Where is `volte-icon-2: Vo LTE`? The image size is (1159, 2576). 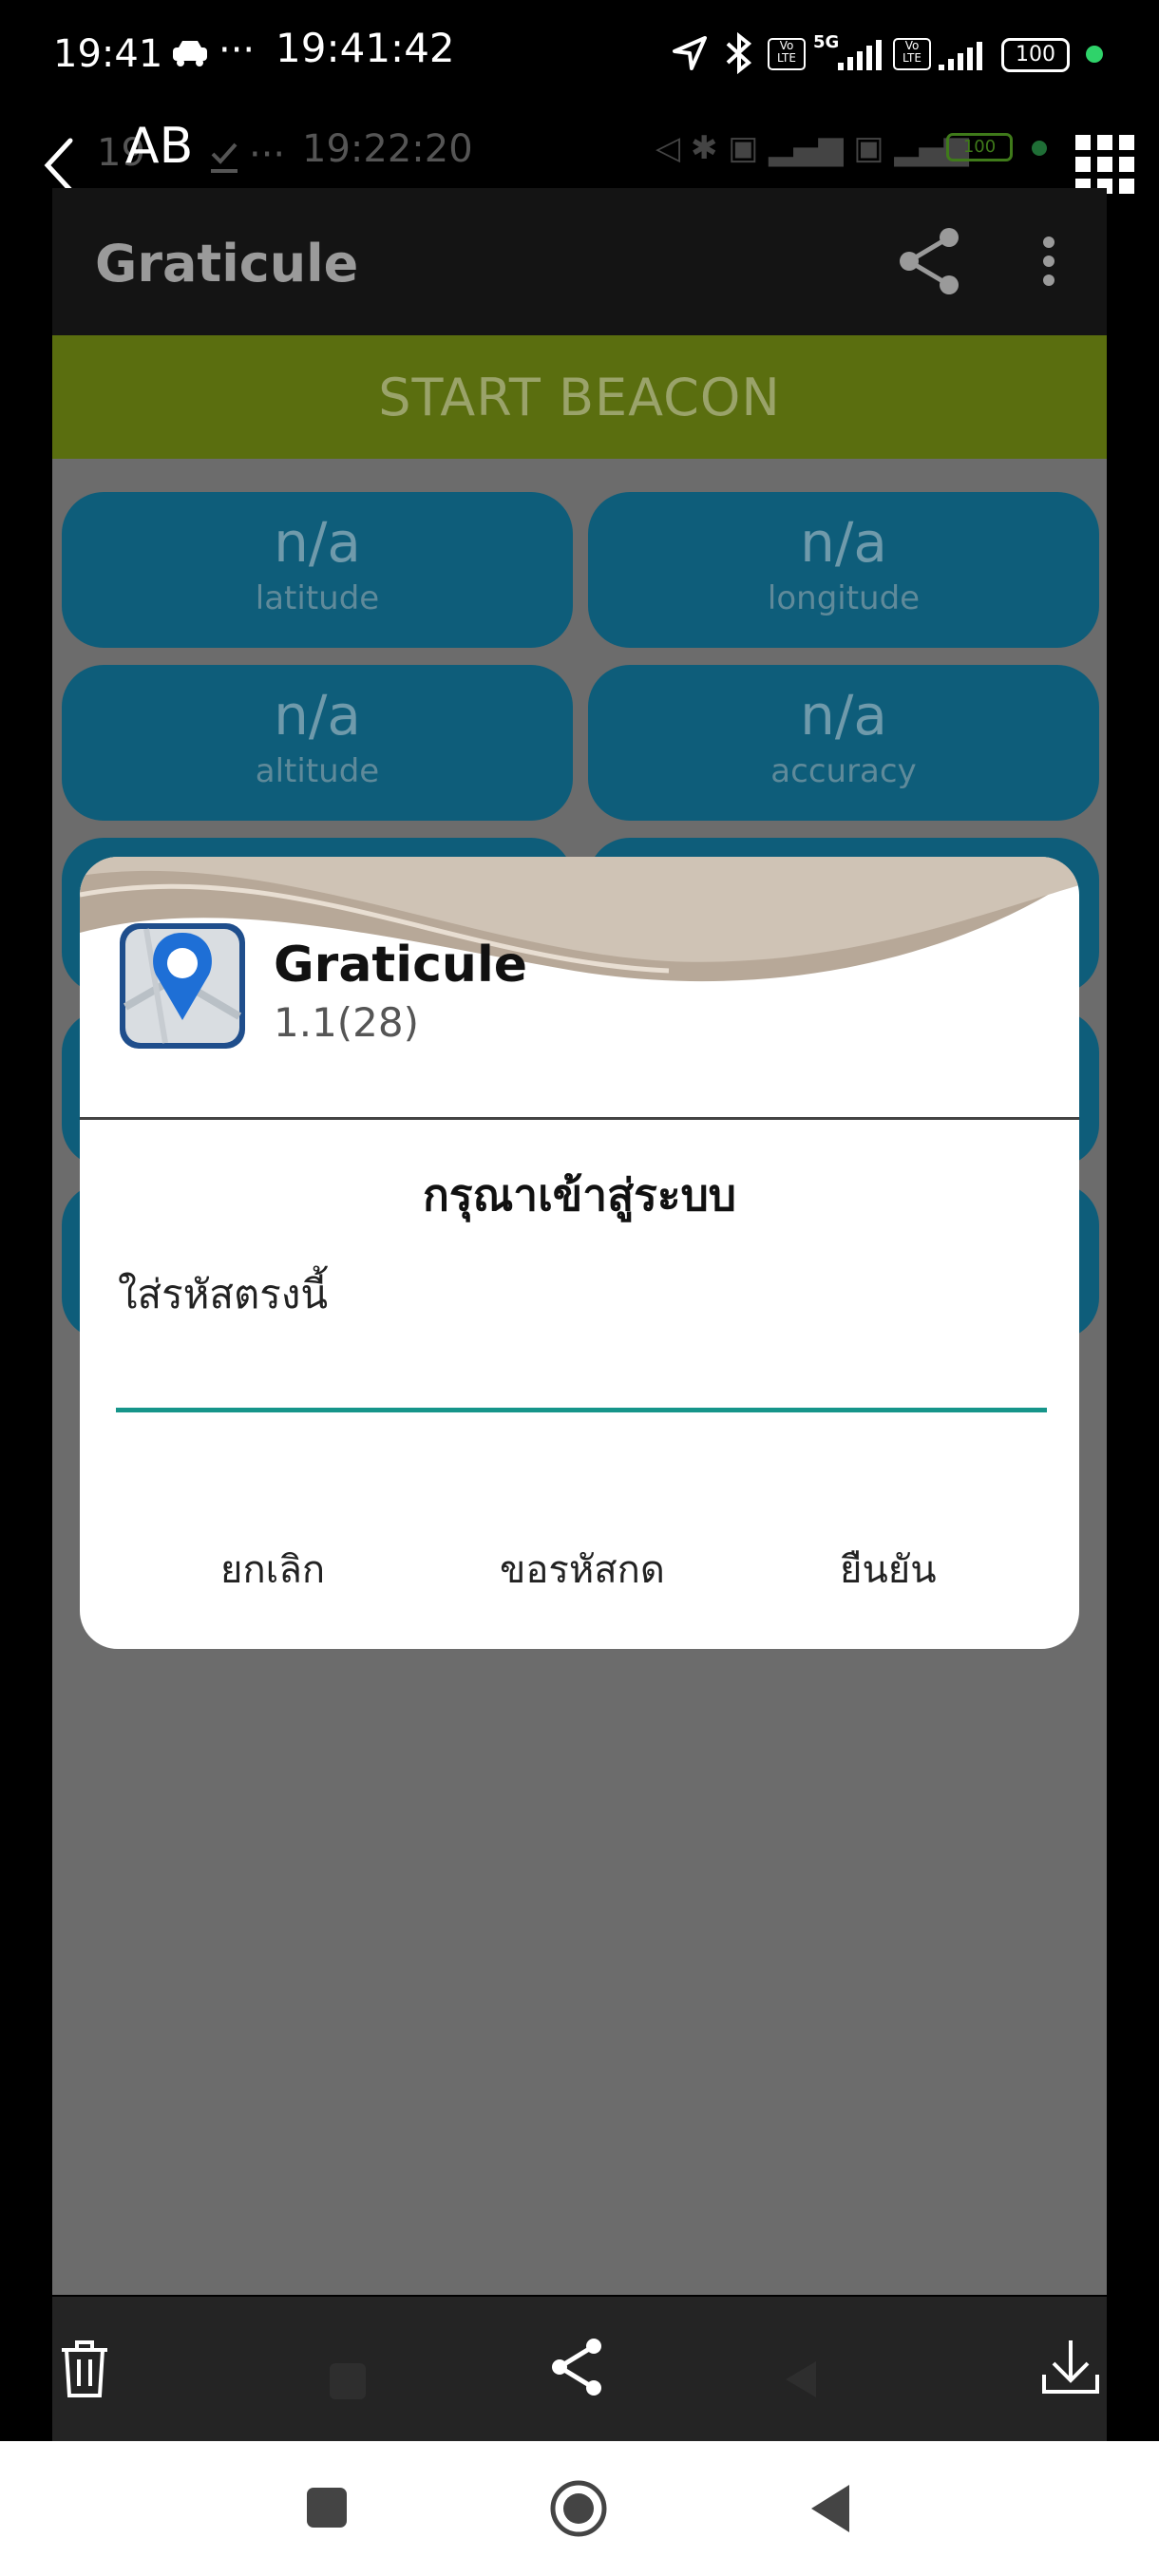
volte-icon-2: Vo LTE is located at coordinates (912, 54).